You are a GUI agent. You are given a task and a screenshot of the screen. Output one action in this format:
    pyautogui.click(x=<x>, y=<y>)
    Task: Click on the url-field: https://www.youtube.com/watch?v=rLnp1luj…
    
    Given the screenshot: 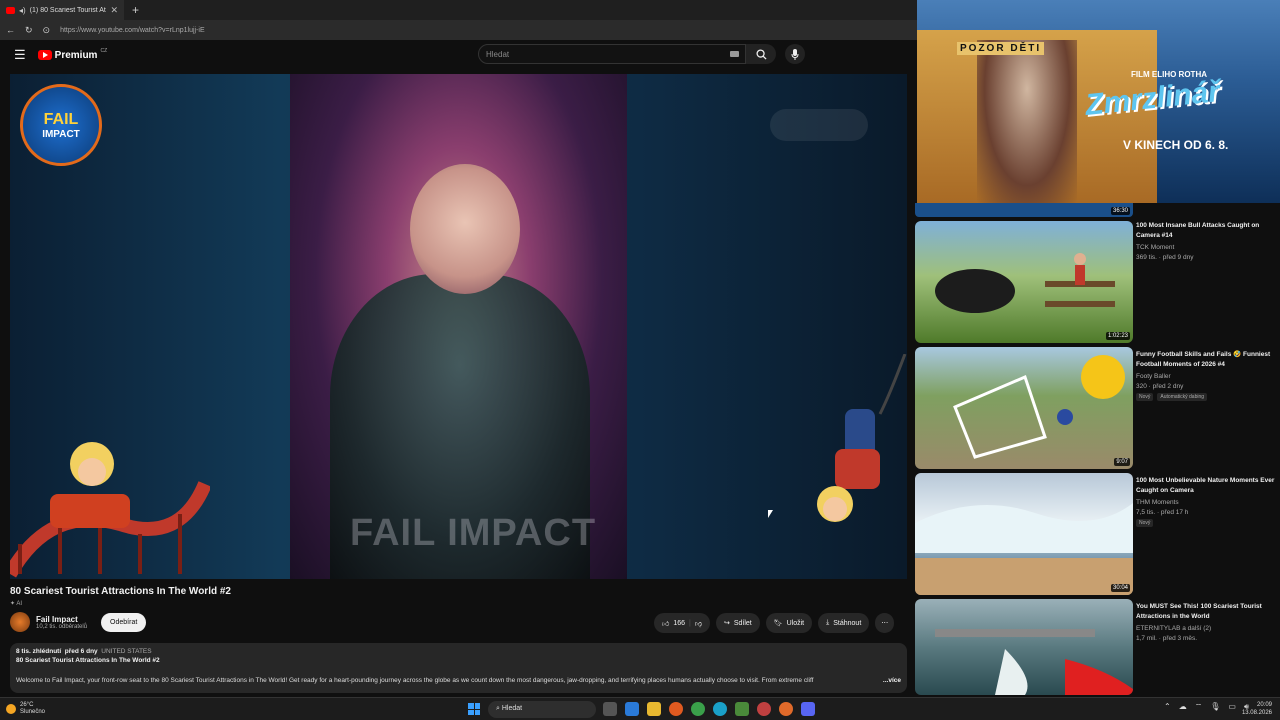 What is the action you would take?
    pyautogui.click(x=132, y=30)
    